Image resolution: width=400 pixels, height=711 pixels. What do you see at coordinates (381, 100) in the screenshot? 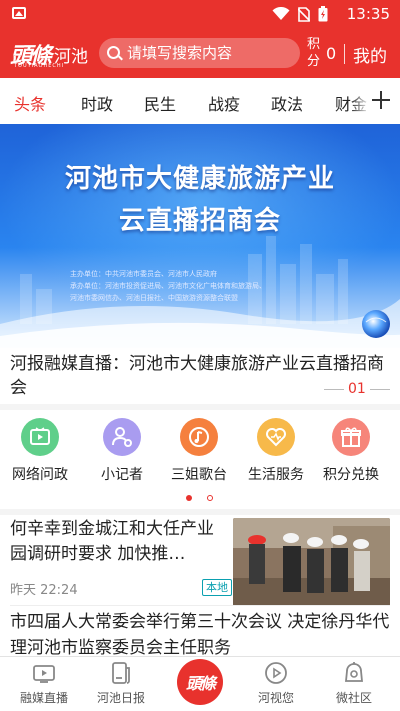
I see `add-tab-icon` at bounding box center [381, 100].